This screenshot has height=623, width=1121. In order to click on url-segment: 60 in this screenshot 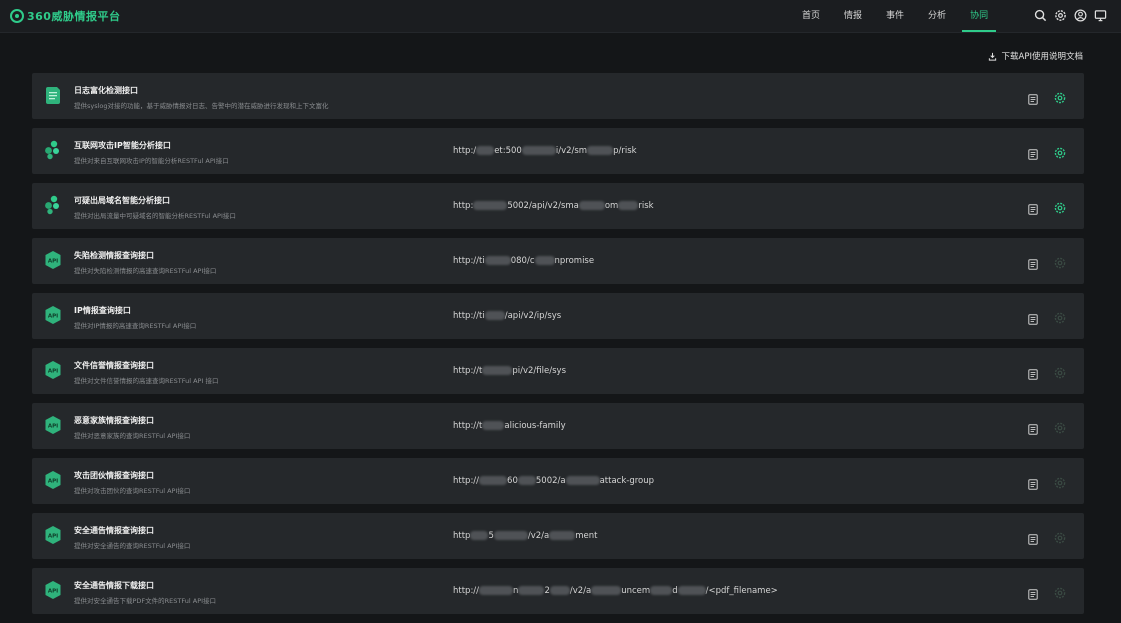, I will do `click(512, 481)`.